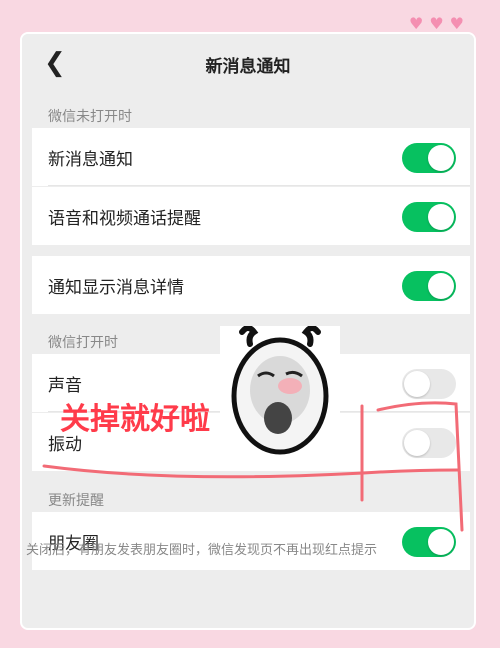  Describe the element at coordinates (76, 501) in the screenshot. I see `section-label-updates: 更新提醒` at that location.